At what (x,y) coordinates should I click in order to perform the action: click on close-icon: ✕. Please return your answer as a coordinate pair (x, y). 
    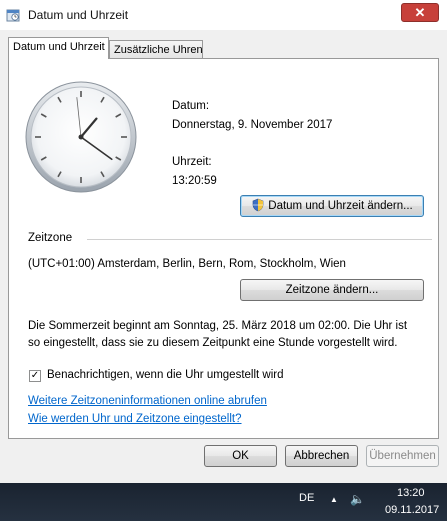
    Looking at the image, I should click on (420, 12).